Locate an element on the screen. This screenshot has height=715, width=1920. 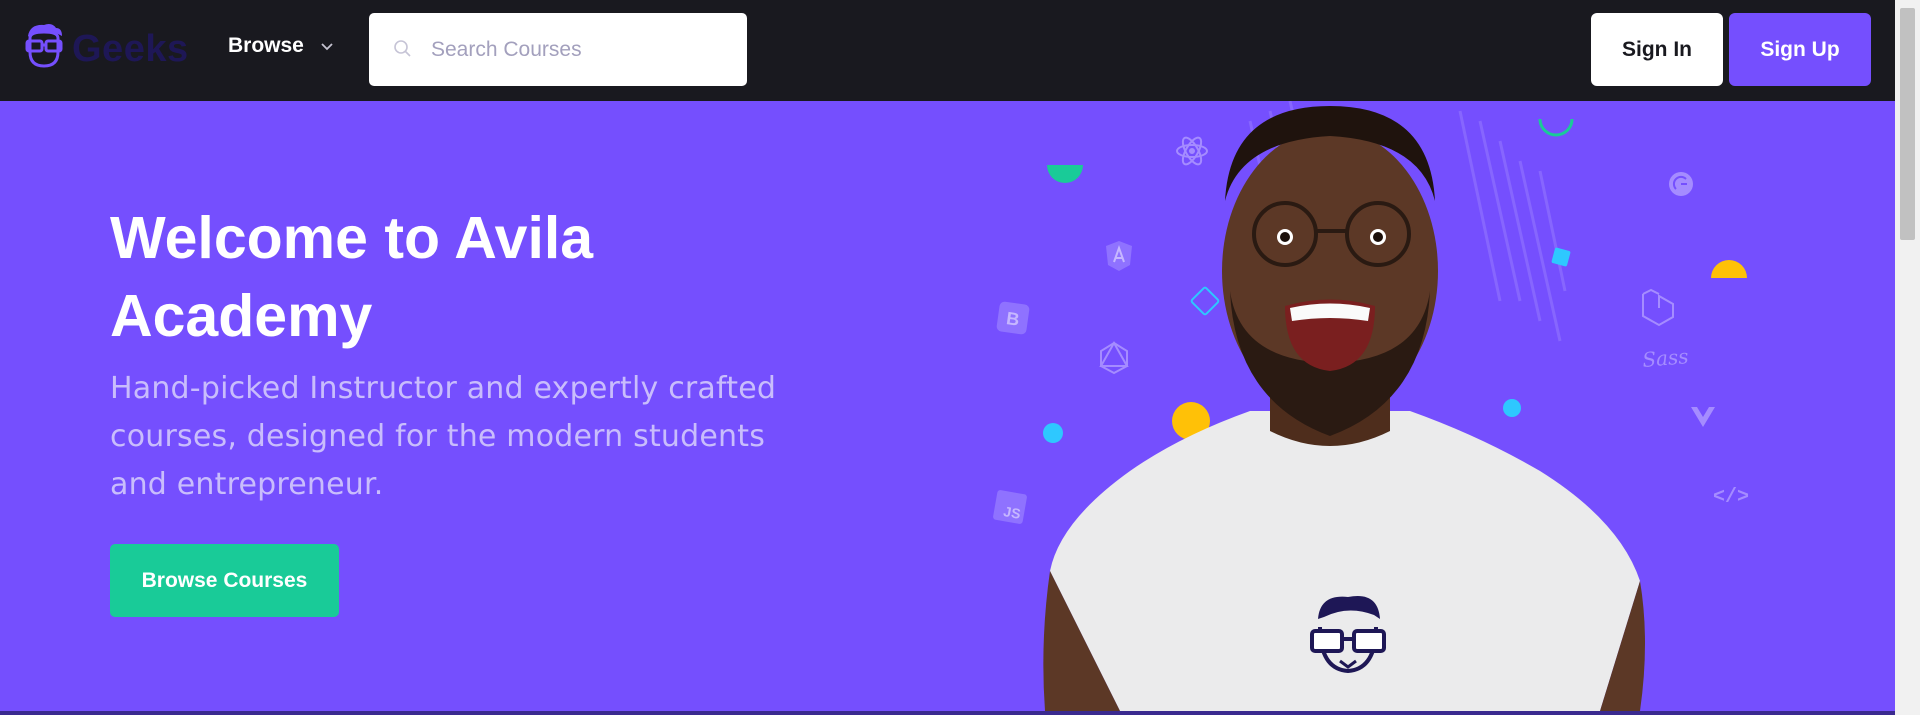
blue-dot-shape is located at coordinates (1053, 433).